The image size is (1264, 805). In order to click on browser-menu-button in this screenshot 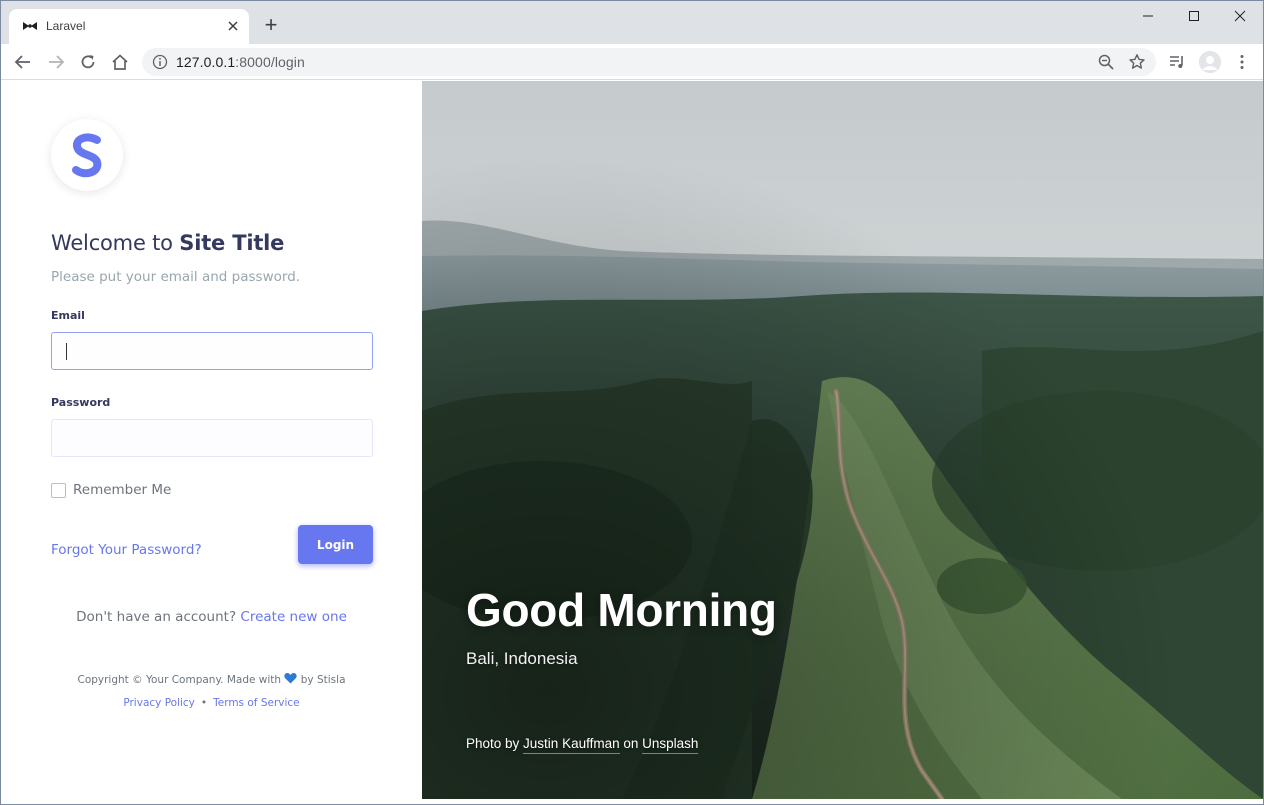, I will do `click(1242, 62)`.